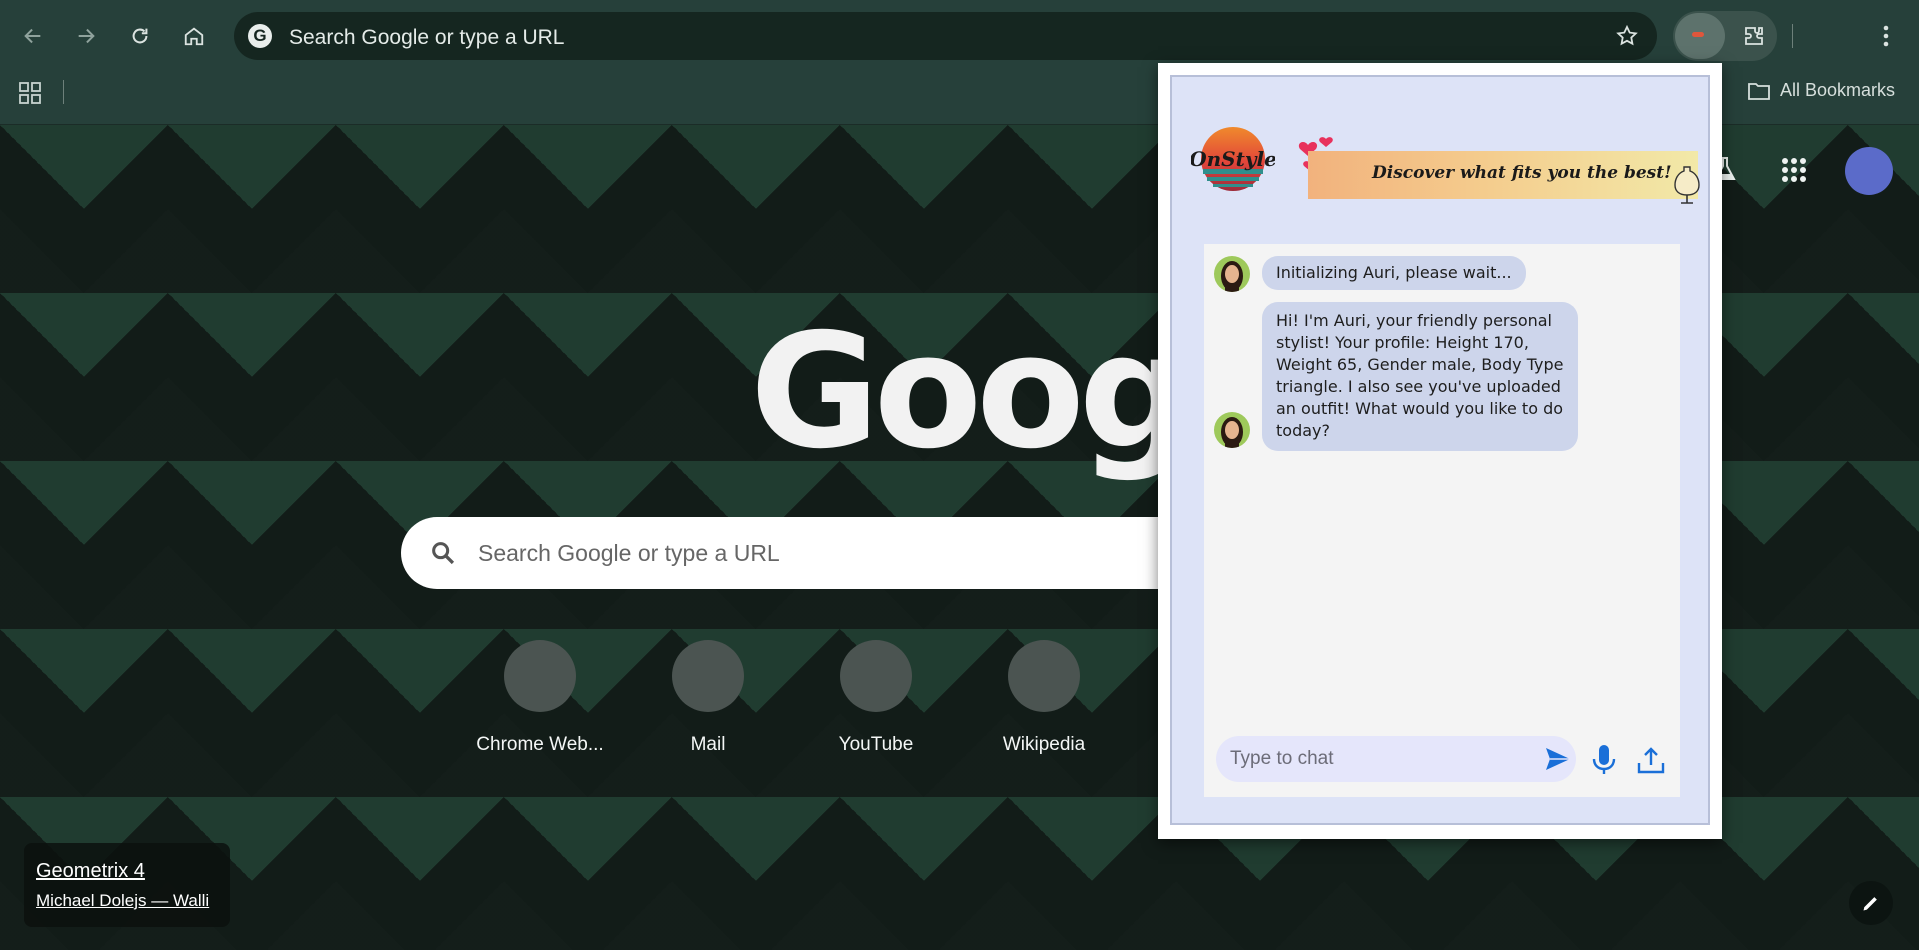 This screenshot has width=1919, height=950. I want to click on home-icon, so click(194, 36).